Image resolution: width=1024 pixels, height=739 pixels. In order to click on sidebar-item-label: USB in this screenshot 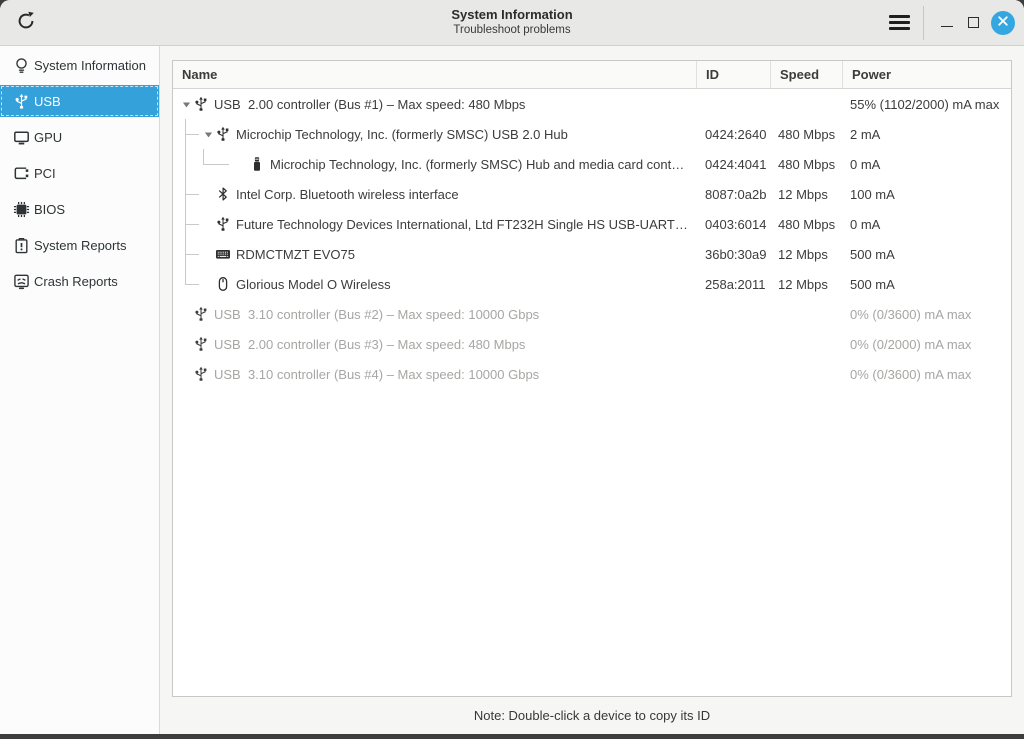, I will do `click(47, 101)`.